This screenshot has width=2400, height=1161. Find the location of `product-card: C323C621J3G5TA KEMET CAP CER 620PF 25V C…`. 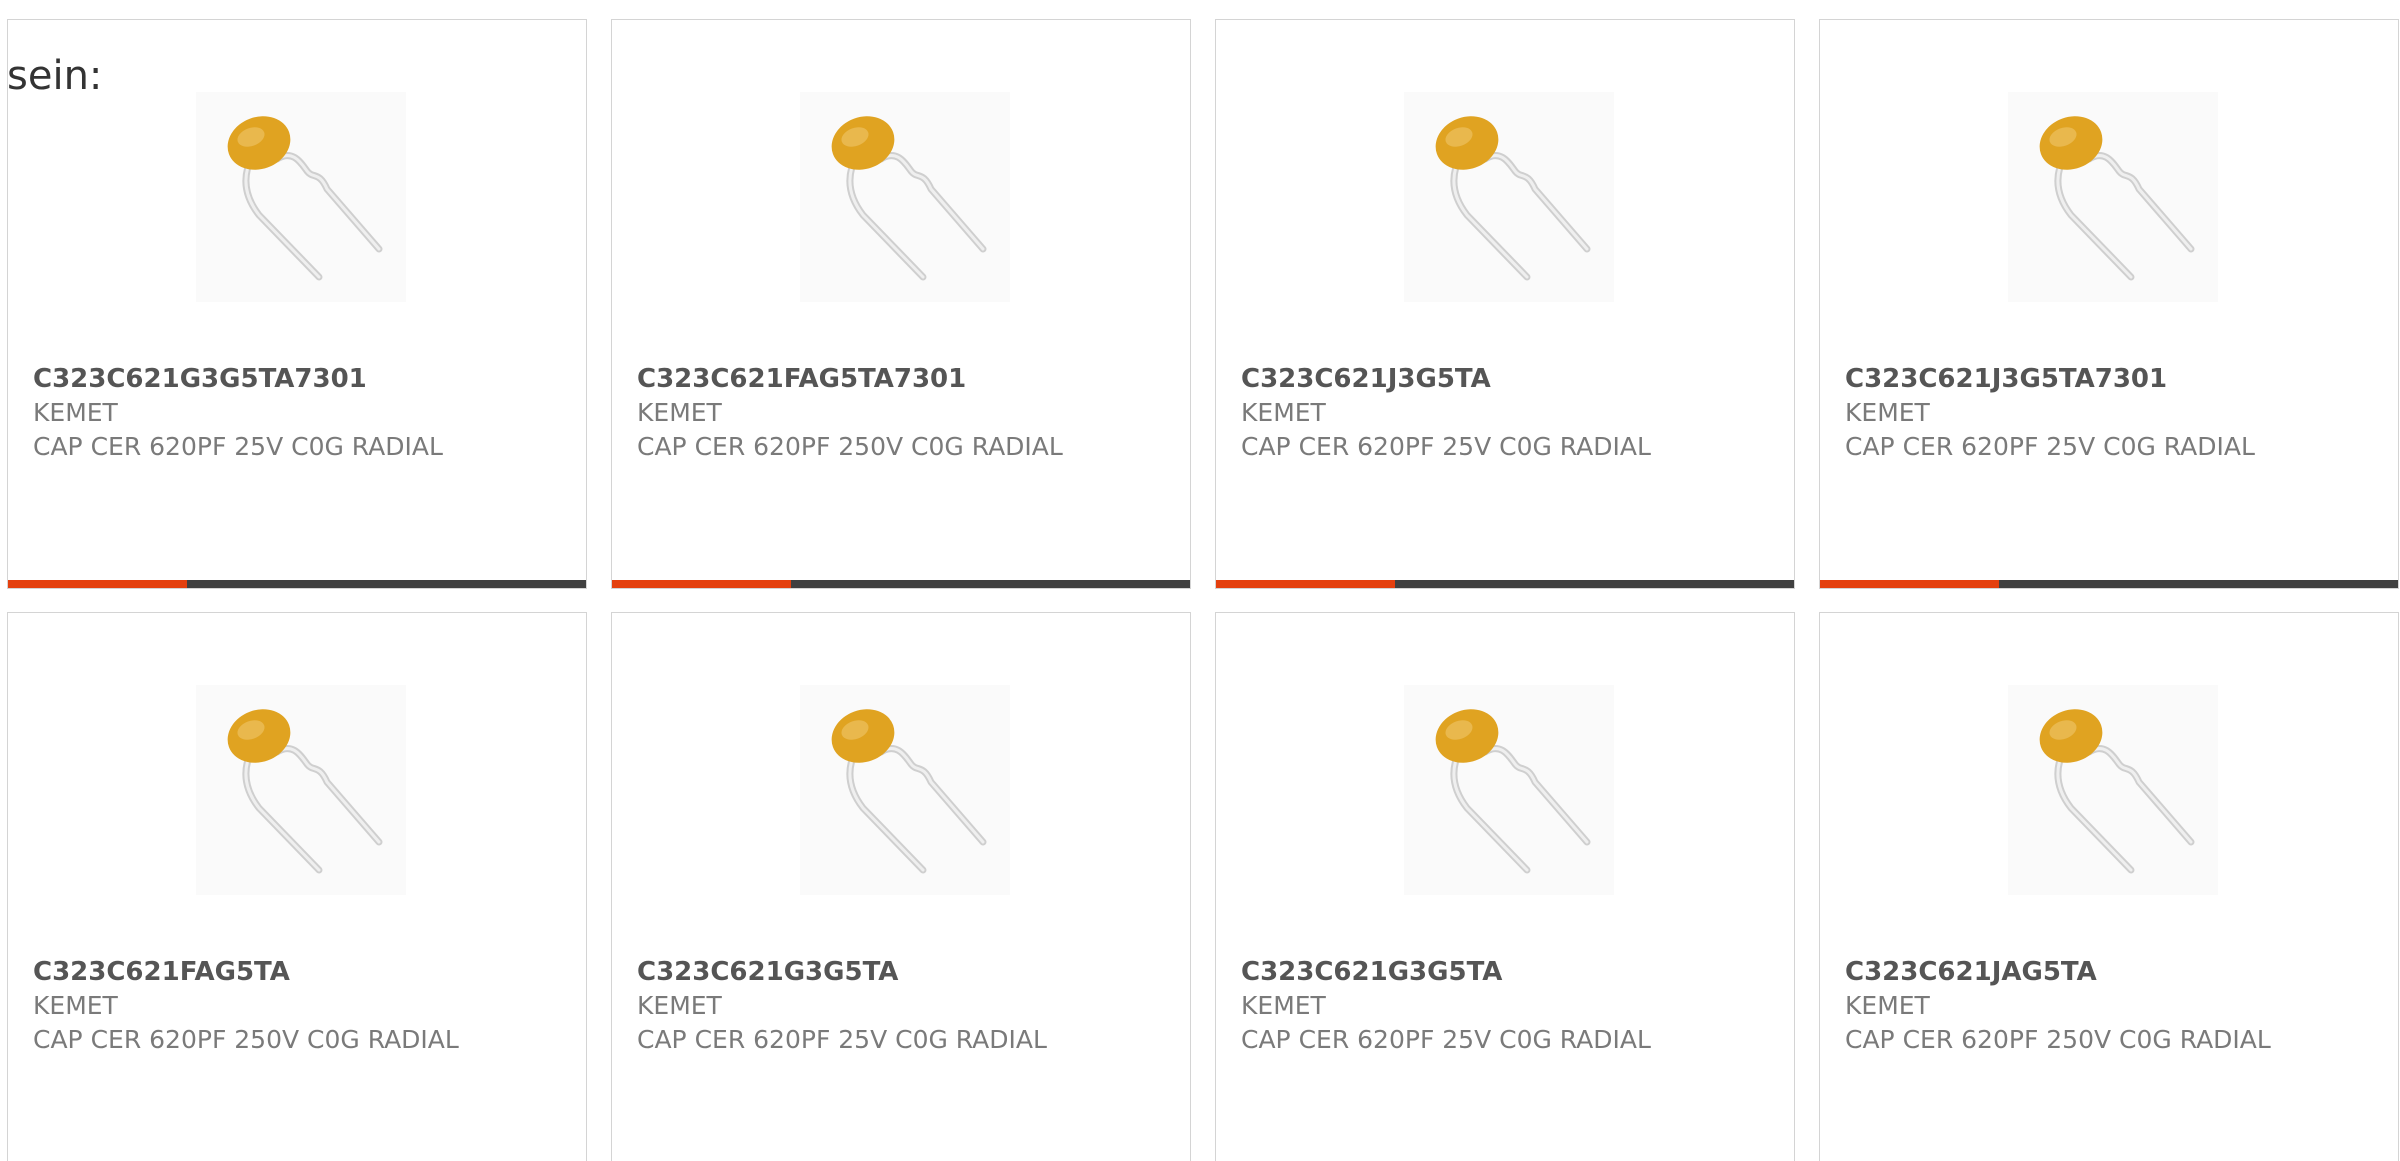

product-card: C323C621J3G5TA KEMET CAP CER 620PF 25V C… is located at coordinates (1505, 304).